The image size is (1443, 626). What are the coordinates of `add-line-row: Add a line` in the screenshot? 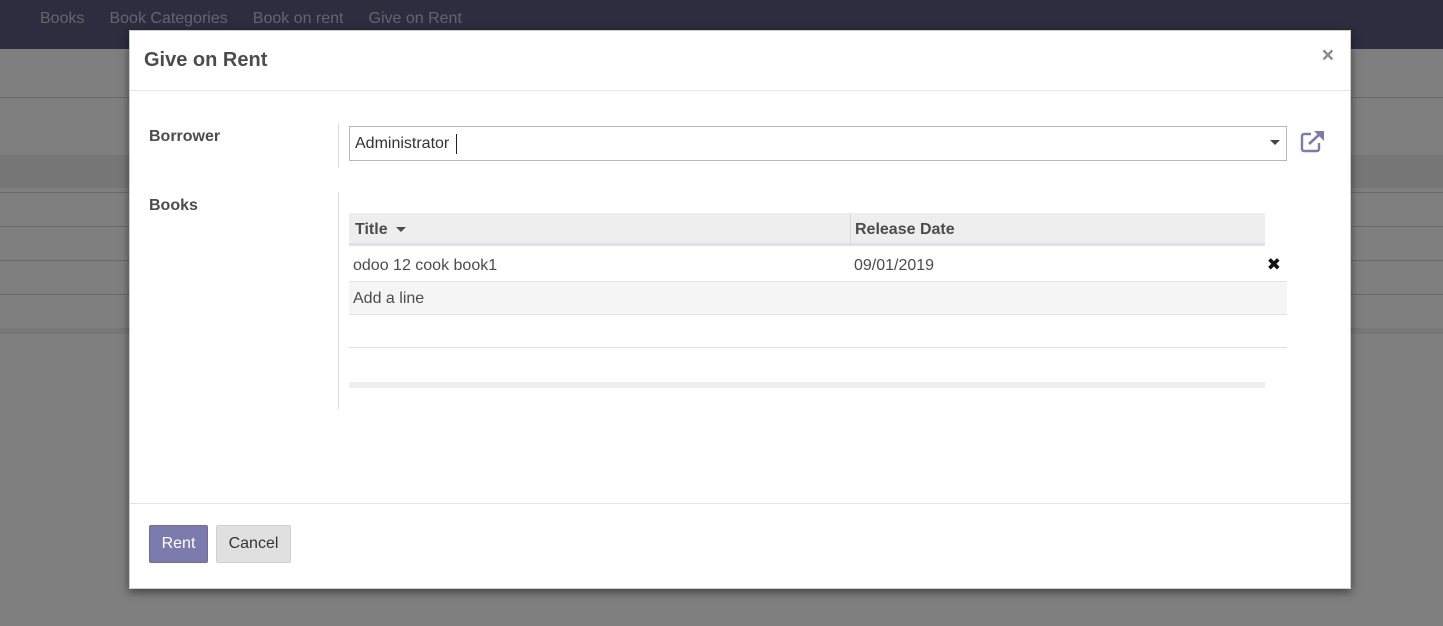 It's located at (818, 298).